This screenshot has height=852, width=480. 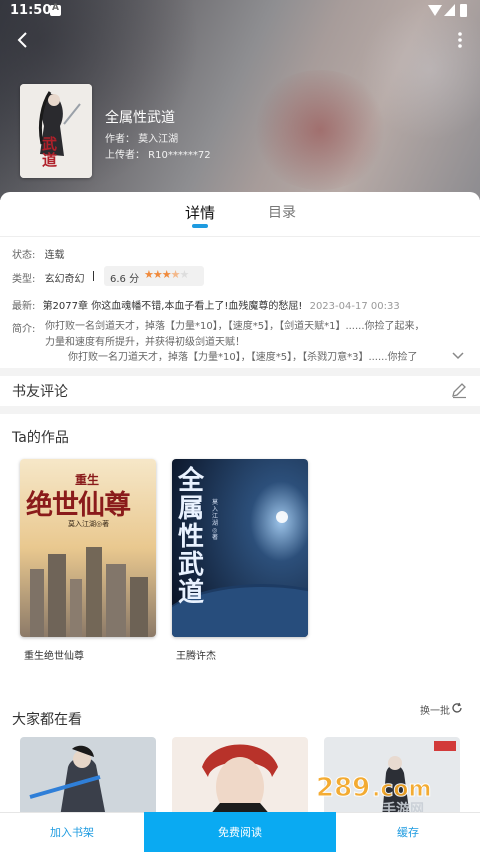 What do you see at coordinates (47, 720) in the screenshot?
I see `popular-title: 大家都在看` at bounding box center [47, 720].